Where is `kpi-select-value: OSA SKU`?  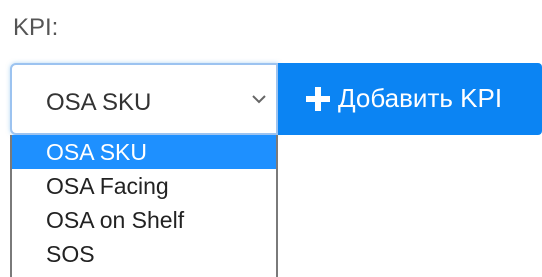 kpi-select-value: OSA SKU is located at coordinates (99, 102).